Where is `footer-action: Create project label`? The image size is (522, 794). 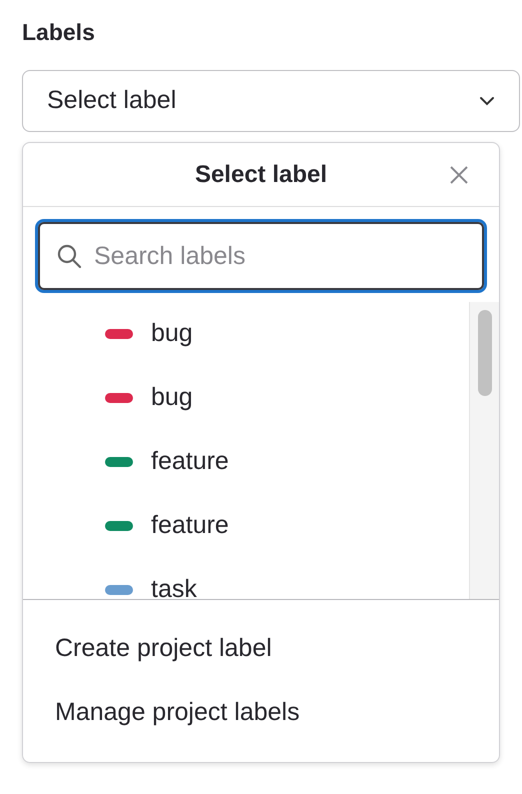
footer-action: Create project label is located at coordinates (261, 649).